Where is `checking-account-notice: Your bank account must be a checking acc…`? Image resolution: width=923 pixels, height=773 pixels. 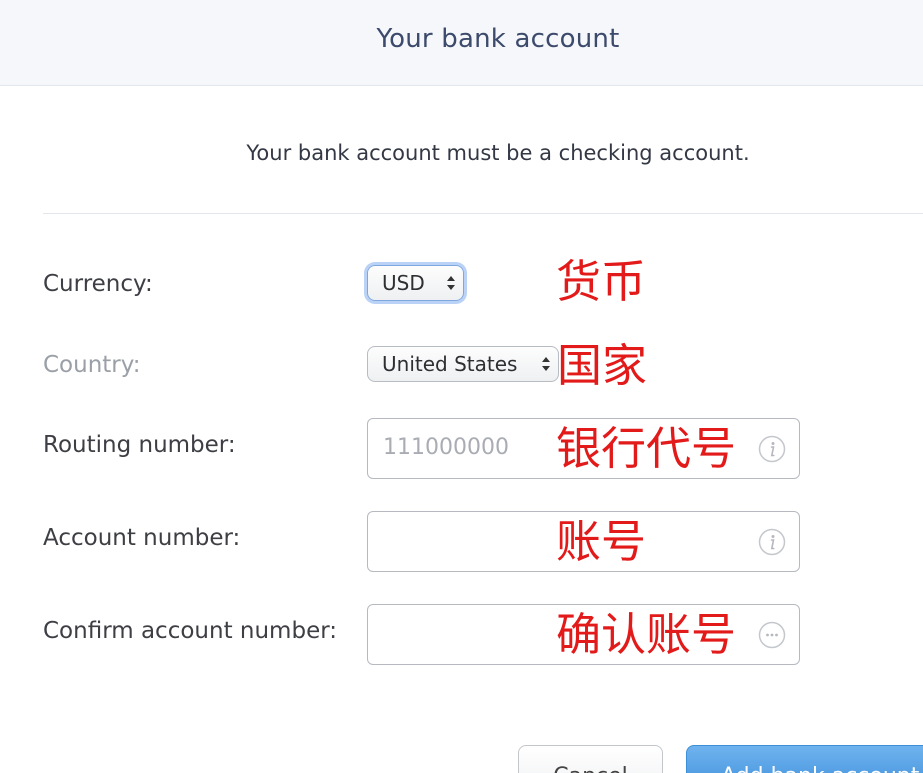 checking-account-notice: Your bank account must be a checking acc… is located at coordinates (498, 153).